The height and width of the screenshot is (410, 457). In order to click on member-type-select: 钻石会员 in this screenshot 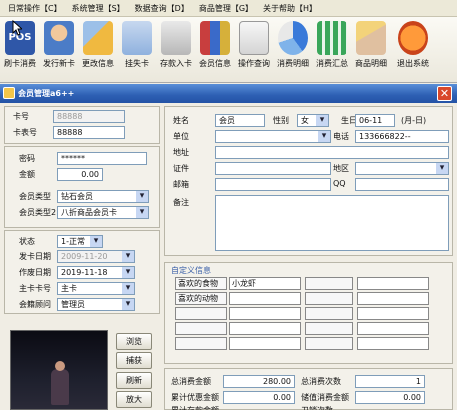, I will do `click(103, 196)`.